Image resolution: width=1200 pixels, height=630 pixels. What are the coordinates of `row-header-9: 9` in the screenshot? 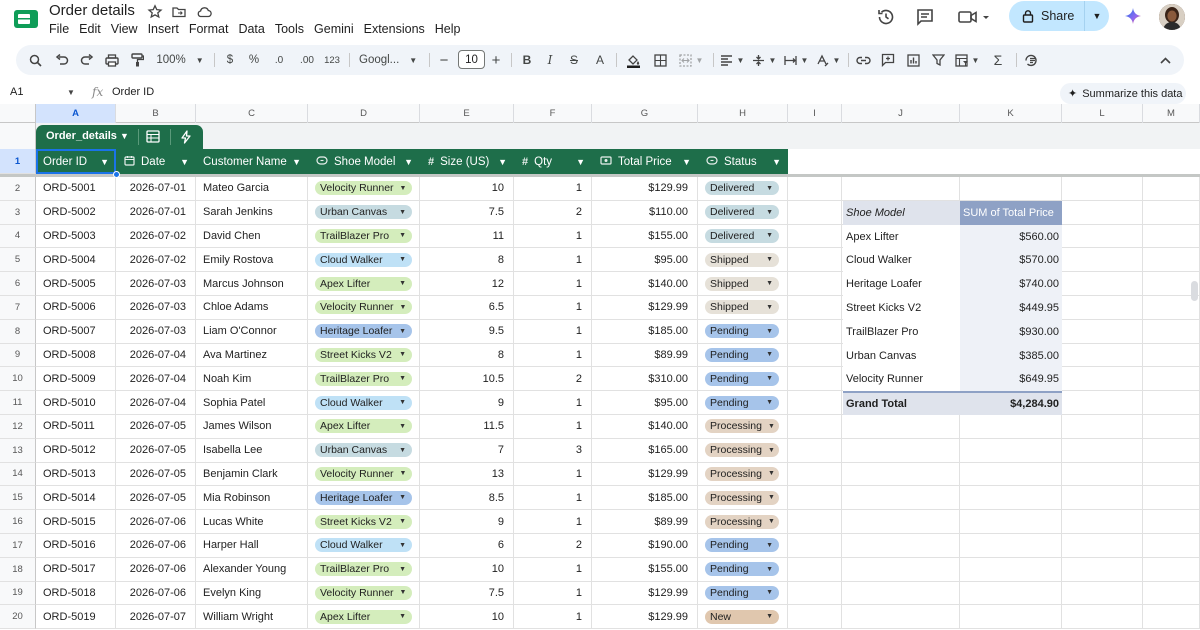 It's located at (18, 355).